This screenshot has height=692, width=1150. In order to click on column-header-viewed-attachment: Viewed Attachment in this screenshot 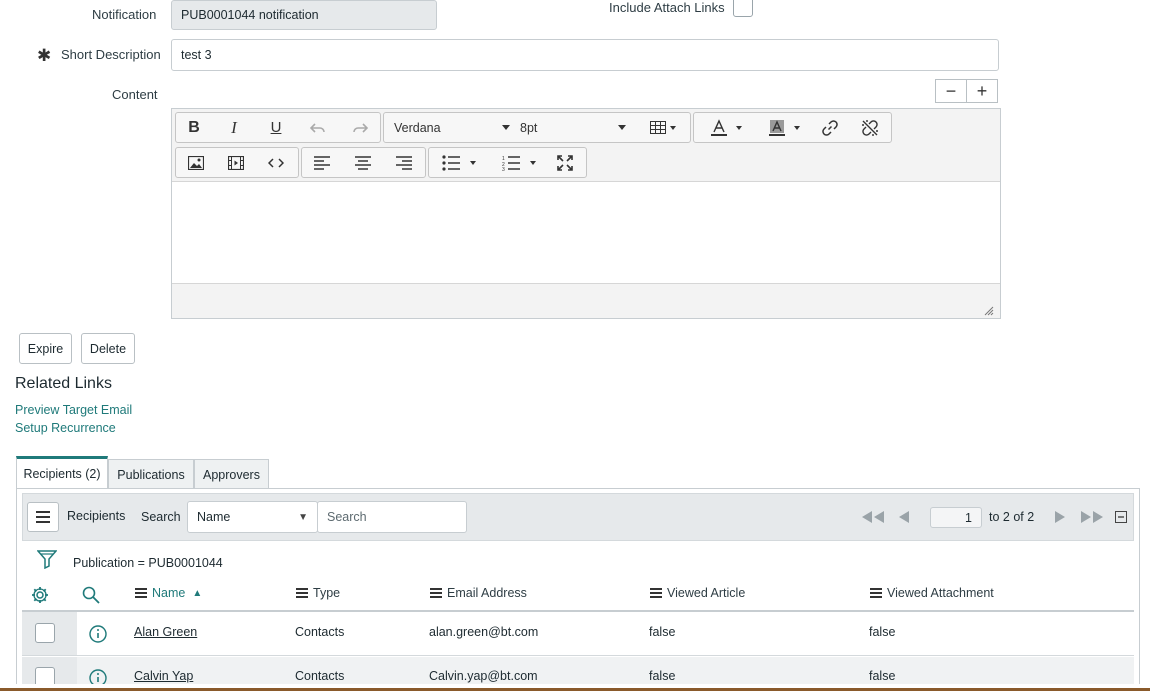, I will do `click(932, 593)`.